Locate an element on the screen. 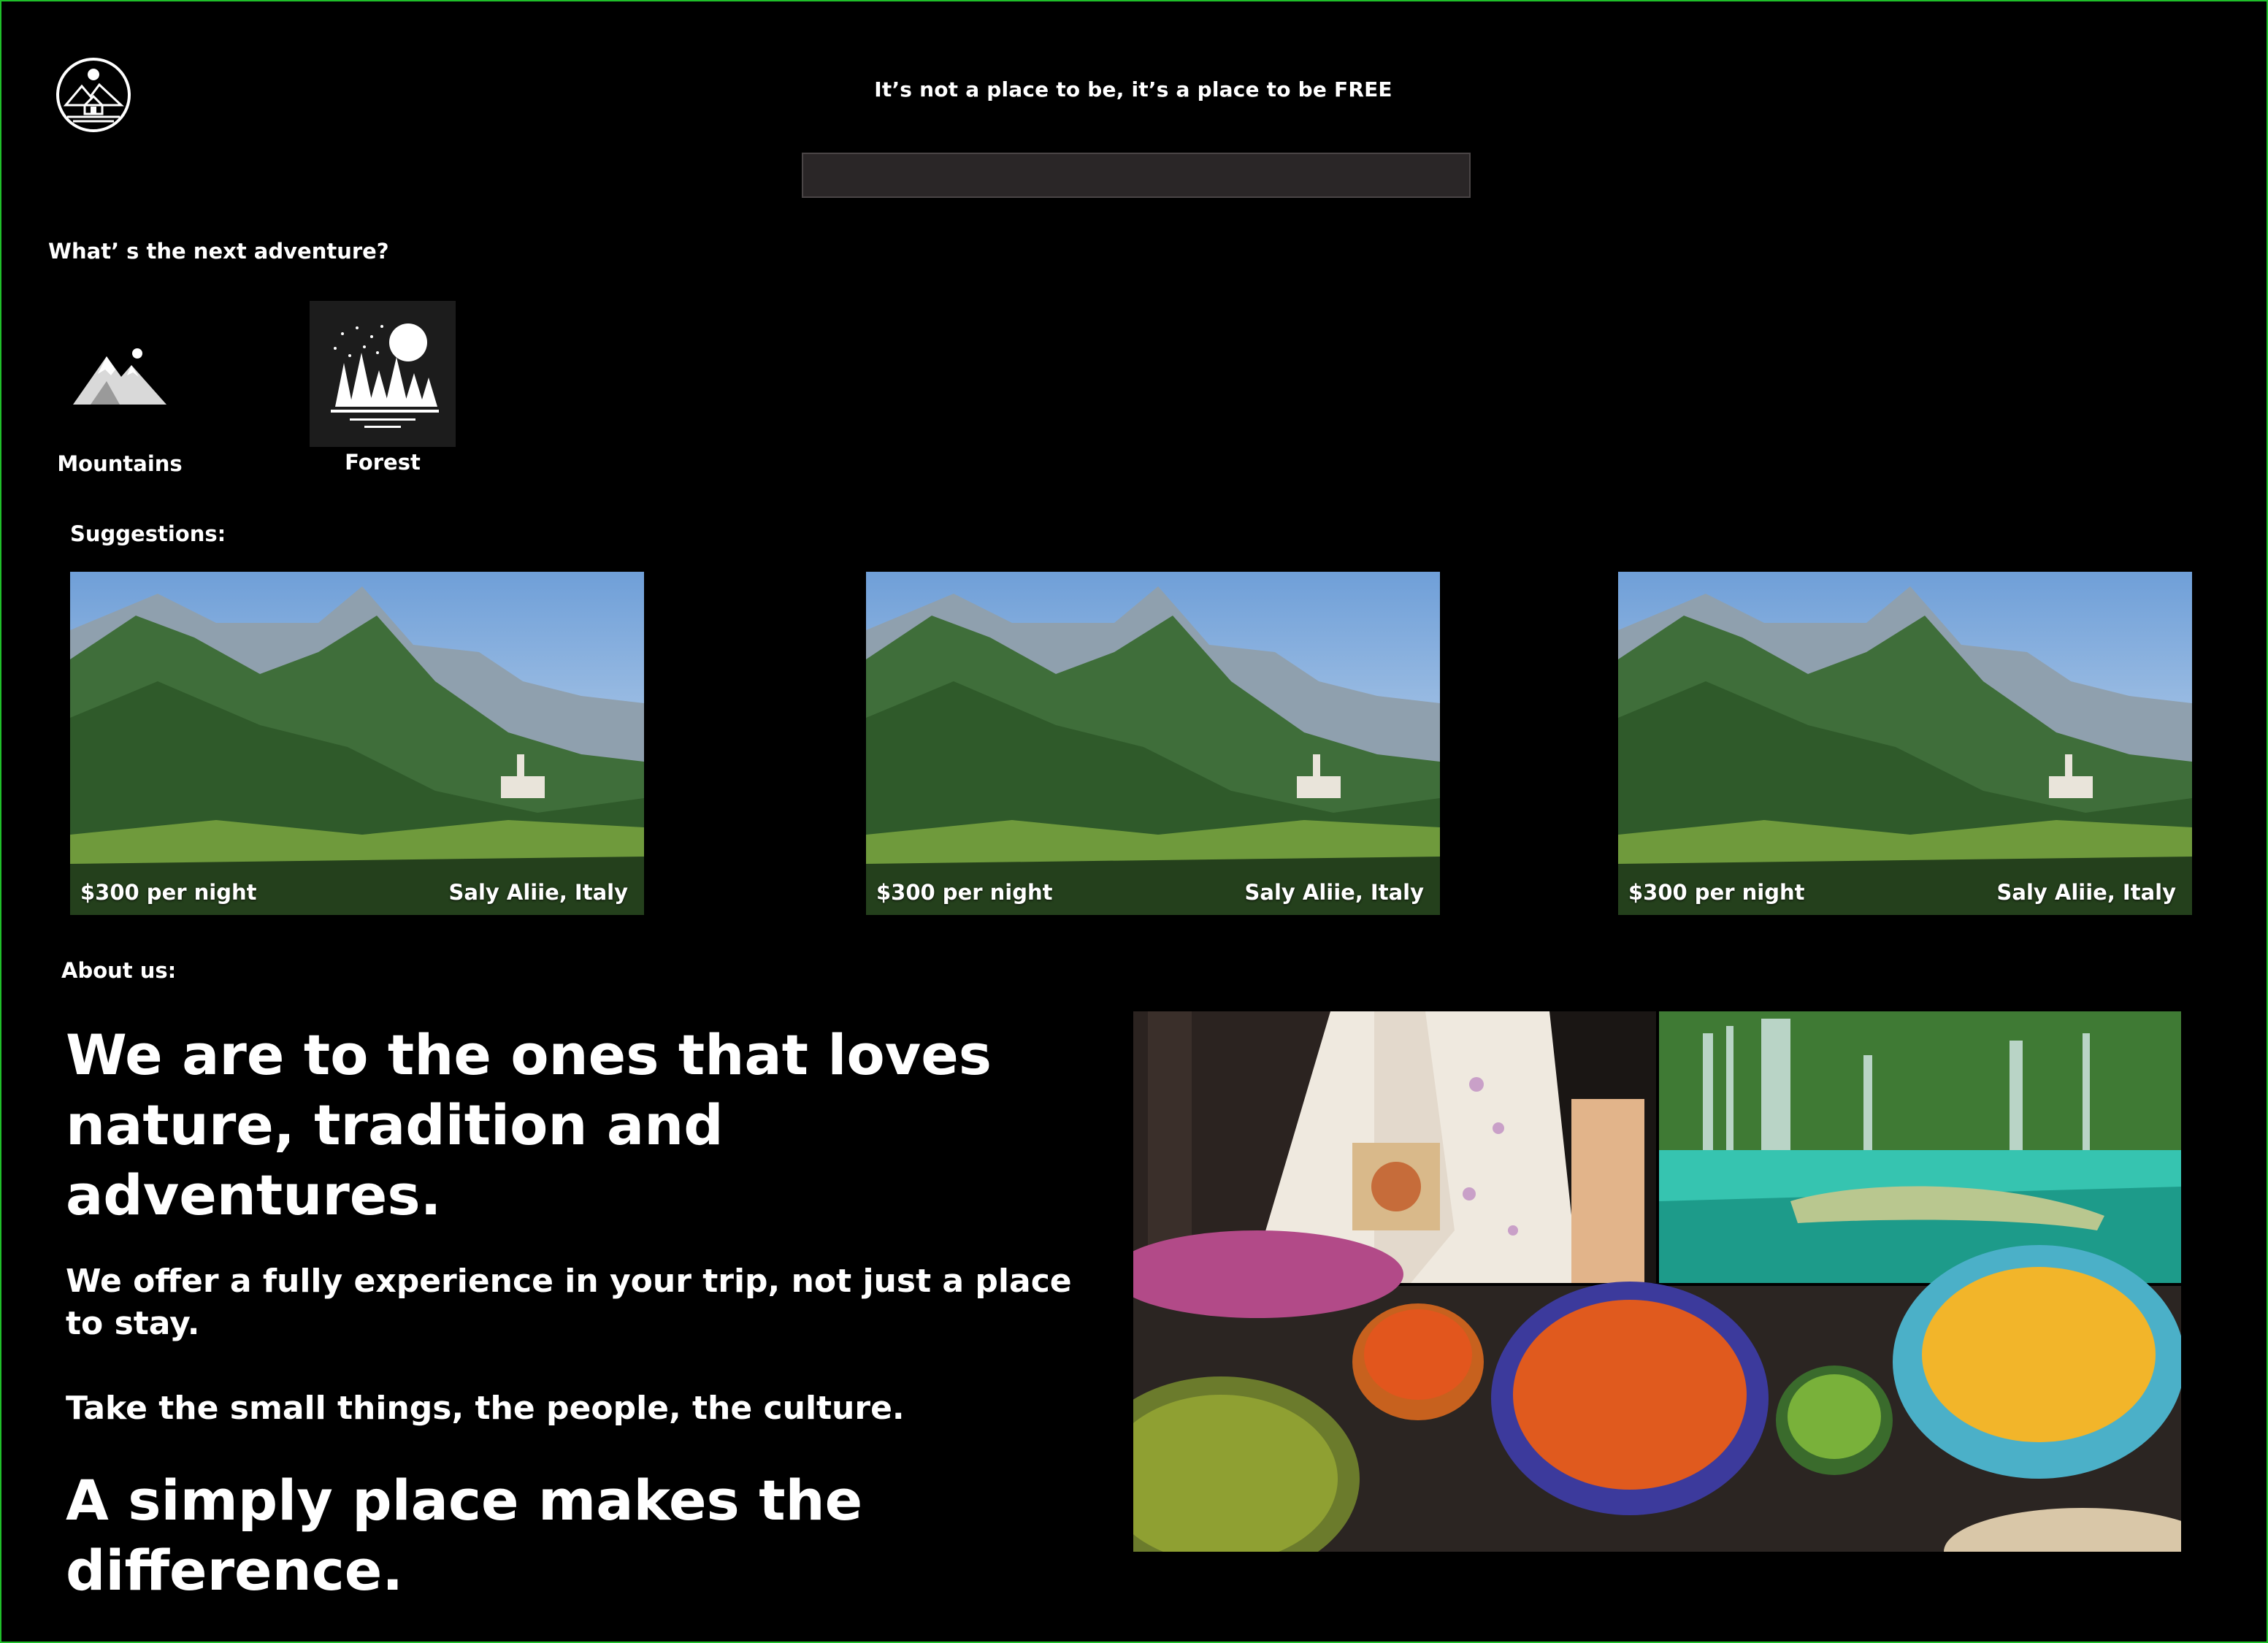 This screenshot has width=2268, height=1643. suggestions-heading: Suggestions: is located at coordinates (148, 533).